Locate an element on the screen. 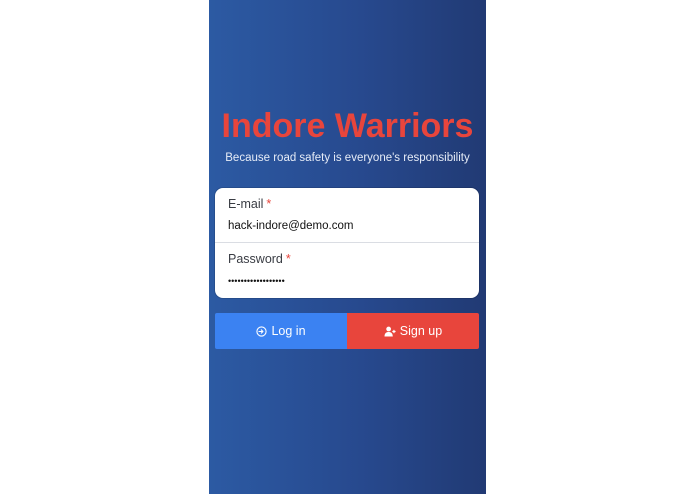 This screenshot has width=695, height=494. login-button: Log in is located at coordinates (281, 331).